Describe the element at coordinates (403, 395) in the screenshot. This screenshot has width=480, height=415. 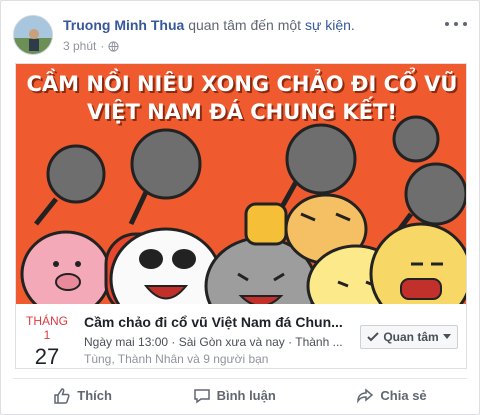
I see `share-label: Chia sẻ` at that location.